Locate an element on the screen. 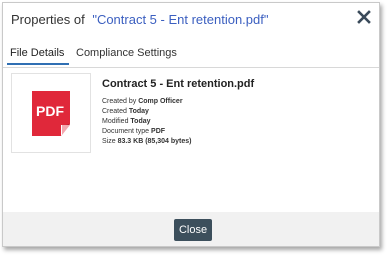  pdf-icon: PDF is located at coordinates (51, 113).